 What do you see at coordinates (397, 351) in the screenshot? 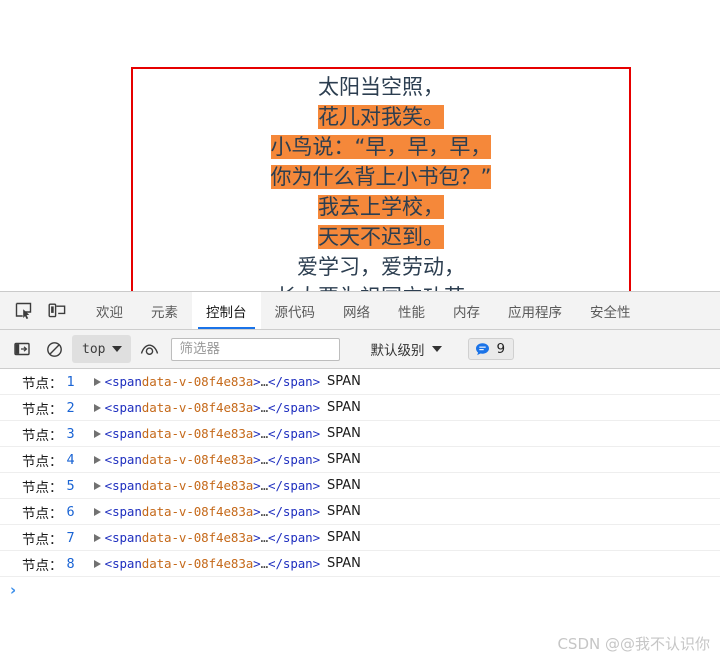
I see `log-level-label: 默认级别` at bounding box center [397, 351].